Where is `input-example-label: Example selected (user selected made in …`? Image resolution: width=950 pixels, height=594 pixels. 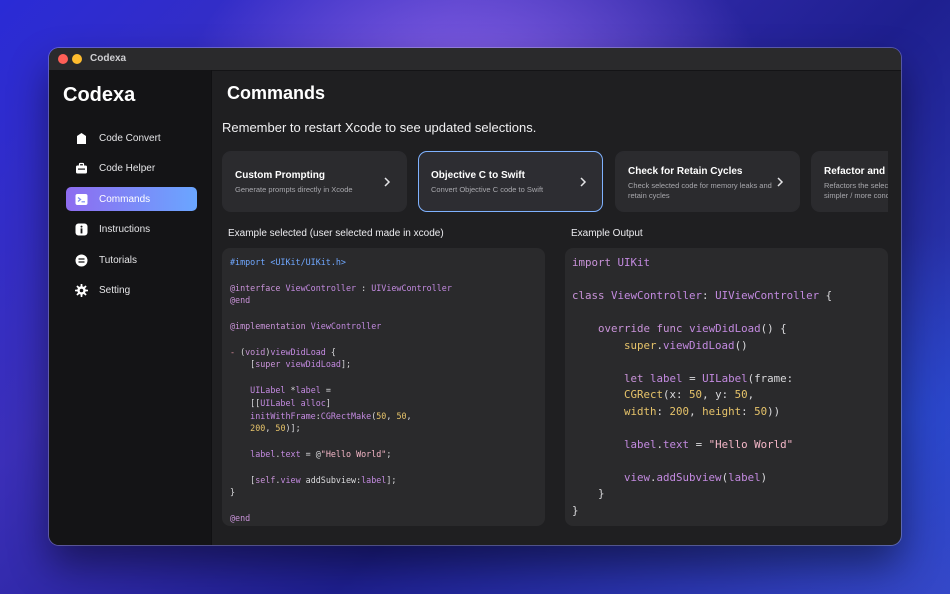
input-example-label: Example selected (user selected made in … is located at coordinates (336, 233).